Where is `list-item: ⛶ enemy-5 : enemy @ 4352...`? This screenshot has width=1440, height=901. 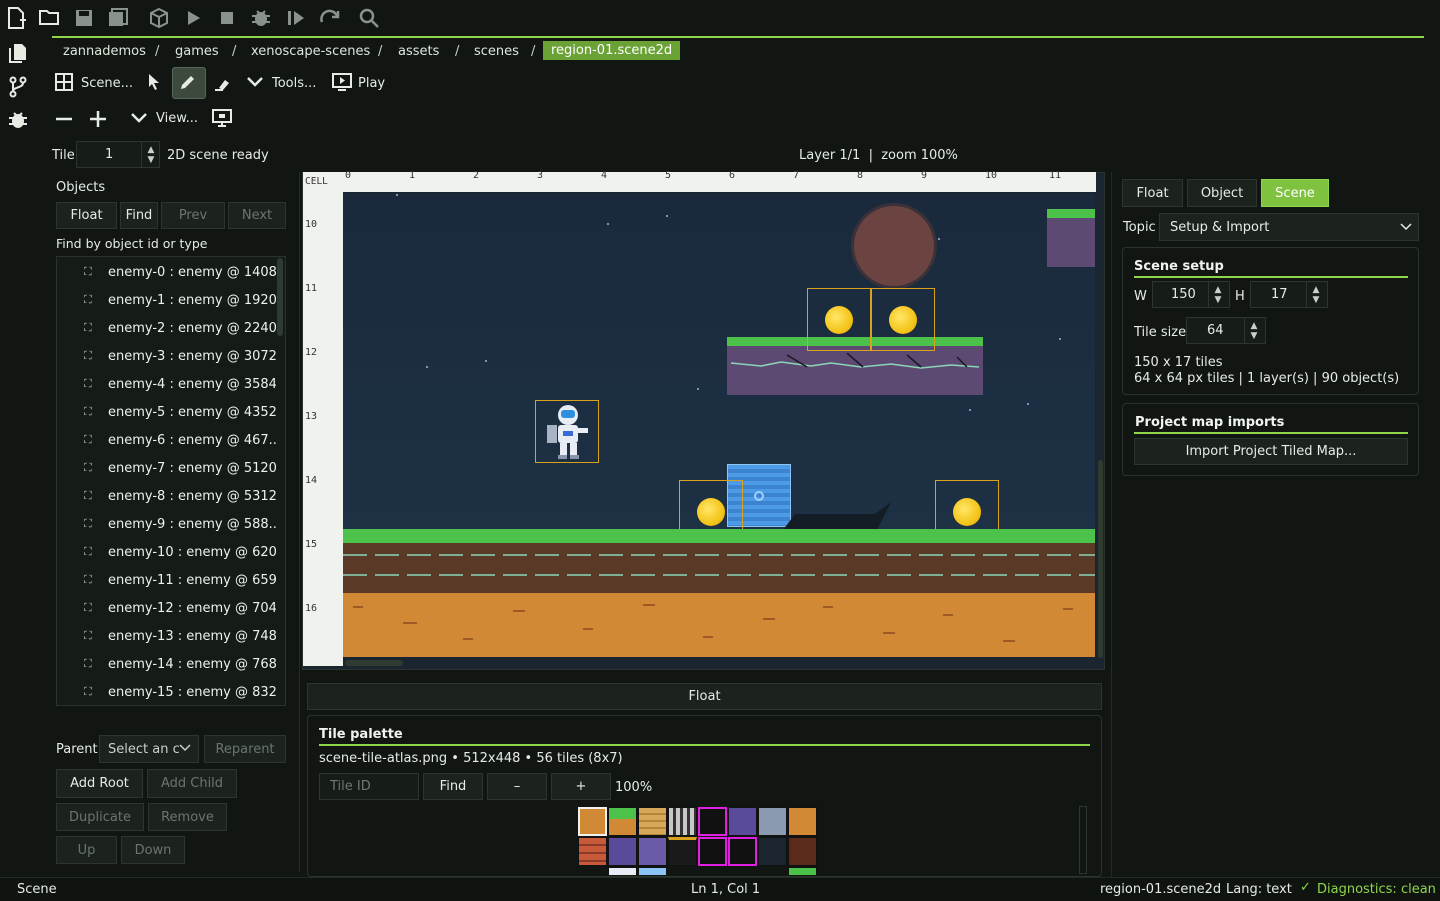 list-item: ⛶ enemy-5 : enemy @ 4352... is located at coordinates (180, 412).